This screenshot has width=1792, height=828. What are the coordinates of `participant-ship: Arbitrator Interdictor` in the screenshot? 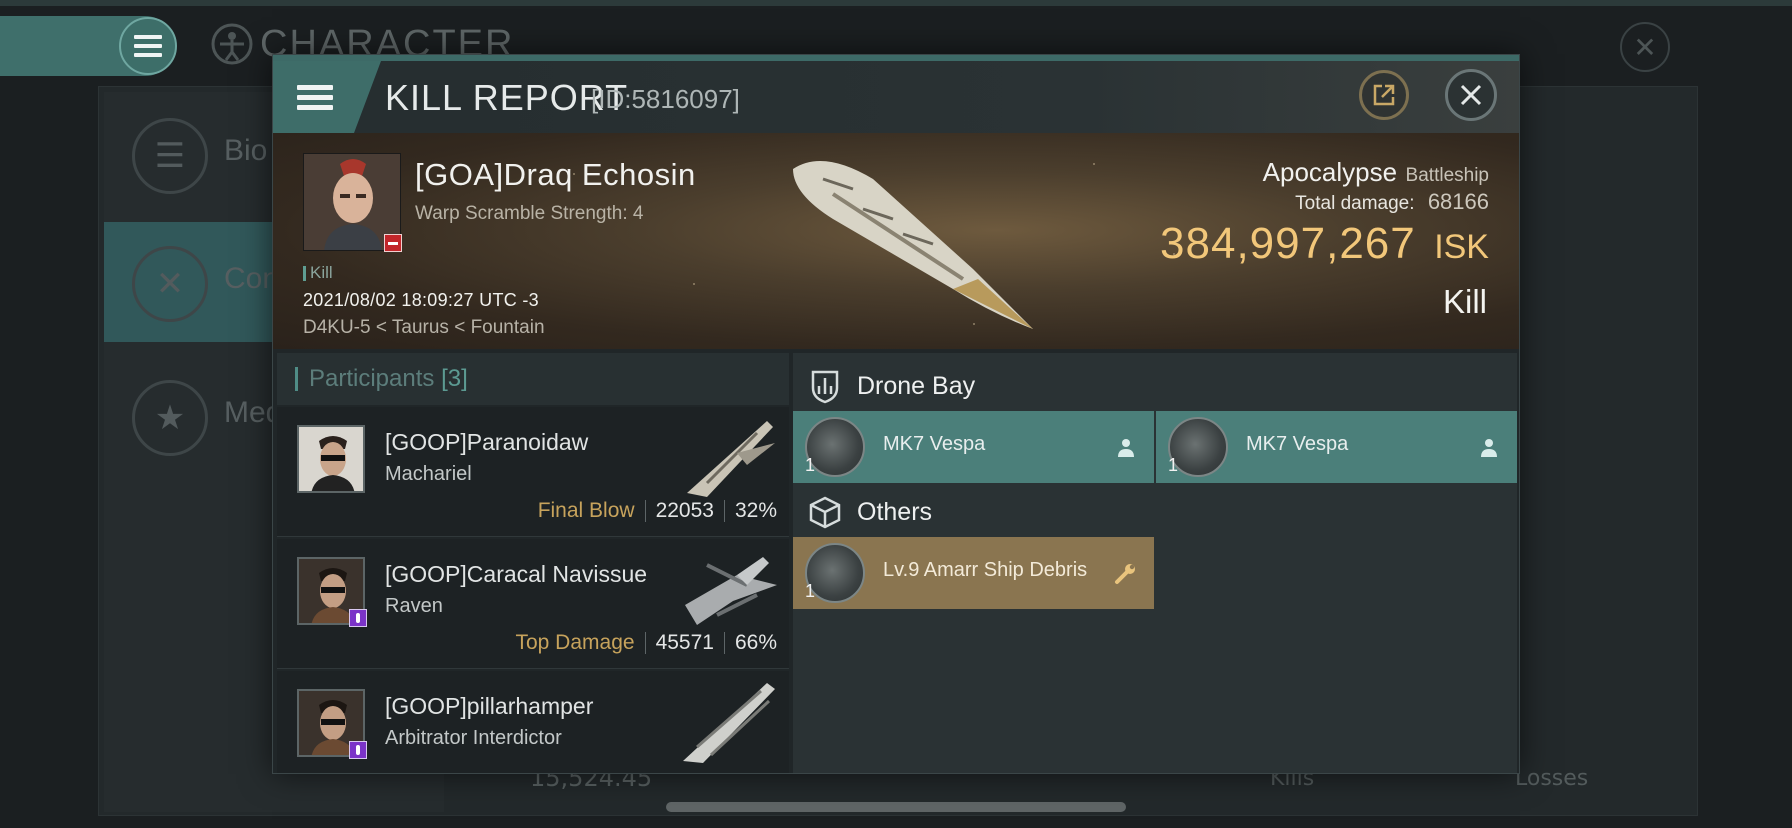 It's located at (473, 738).